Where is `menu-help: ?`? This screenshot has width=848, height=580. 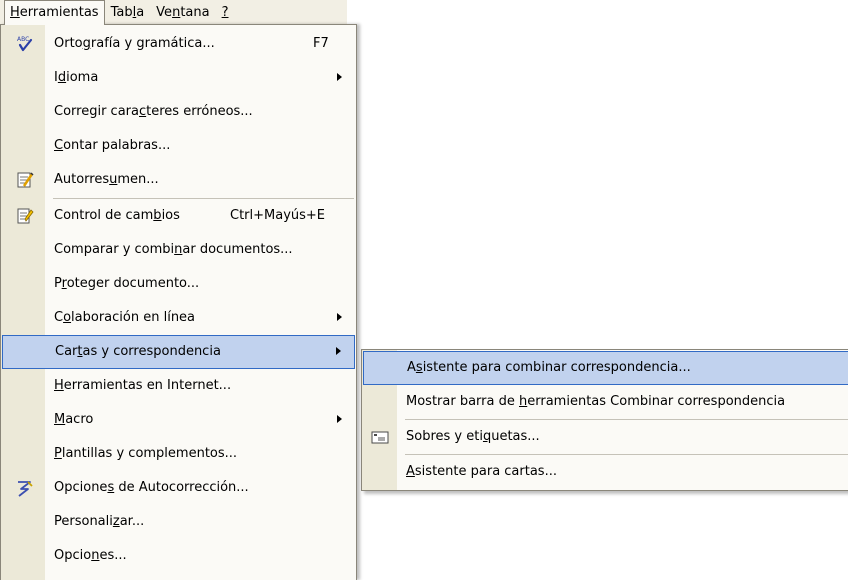 menu-help: ? is located at coordinates (225, 12).